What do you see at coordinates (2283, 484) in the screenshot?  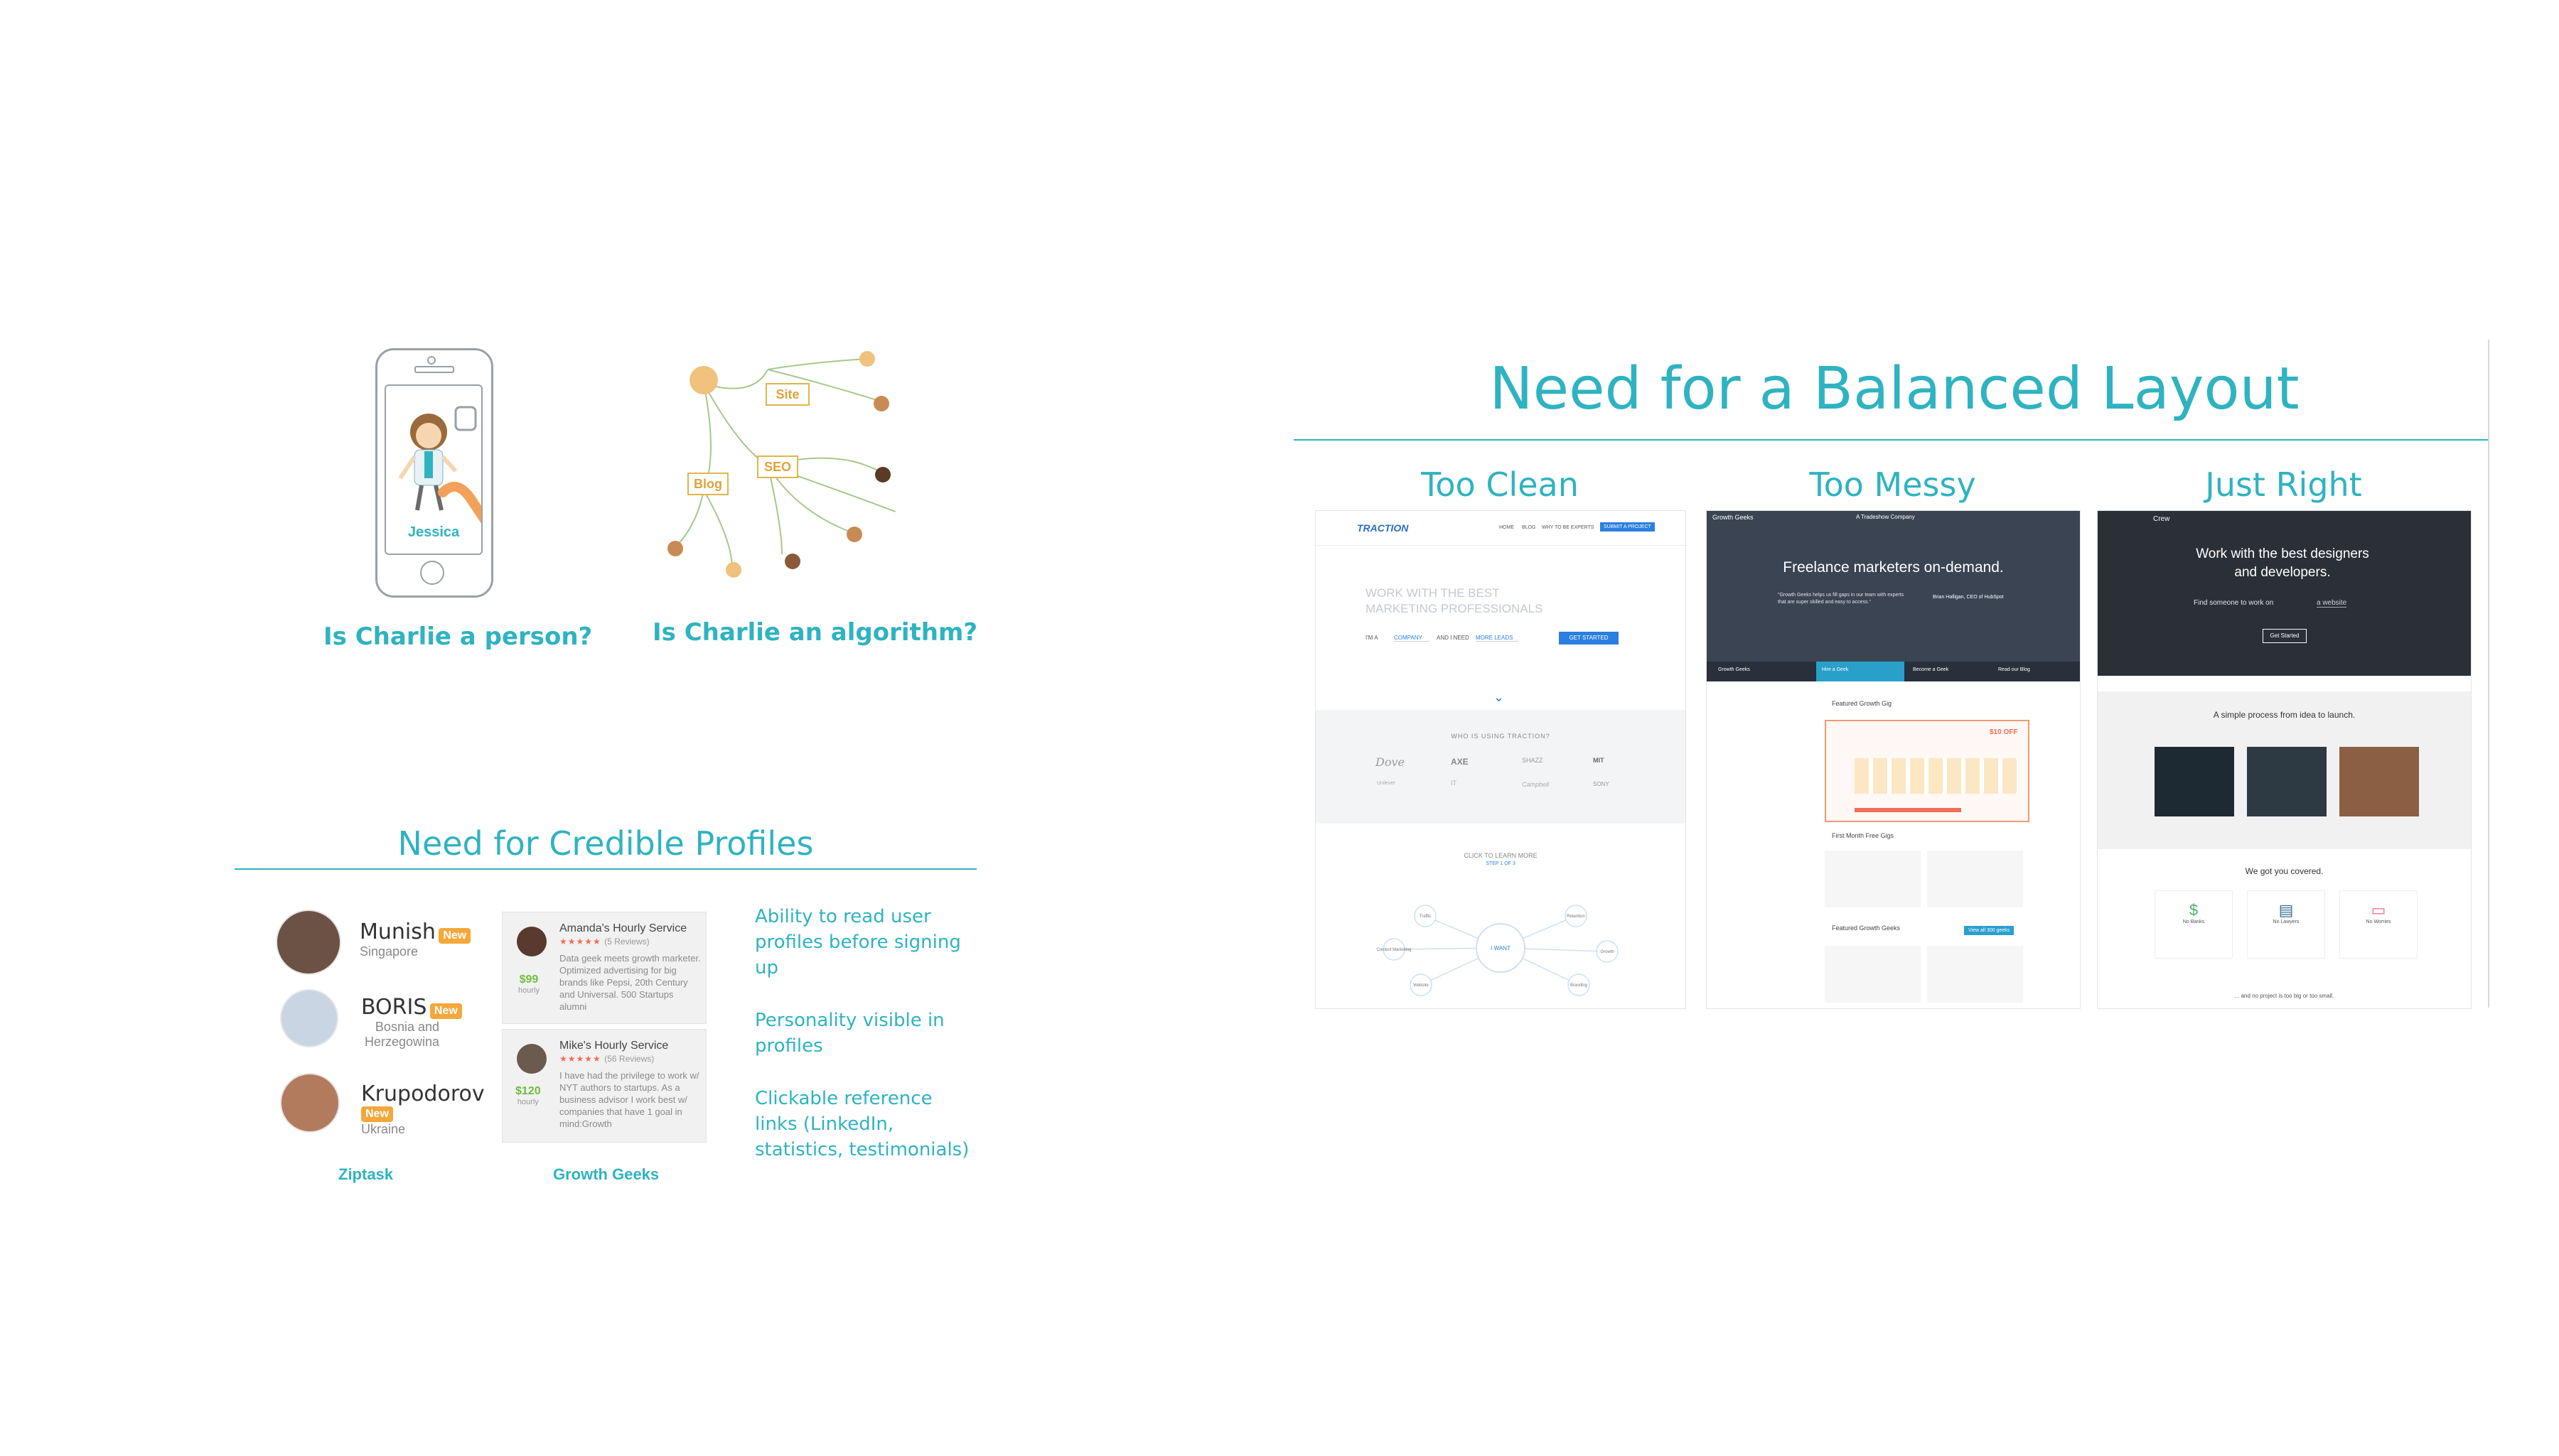 I see `column-just-right: Just Right` at bounding box center [2283, 484].